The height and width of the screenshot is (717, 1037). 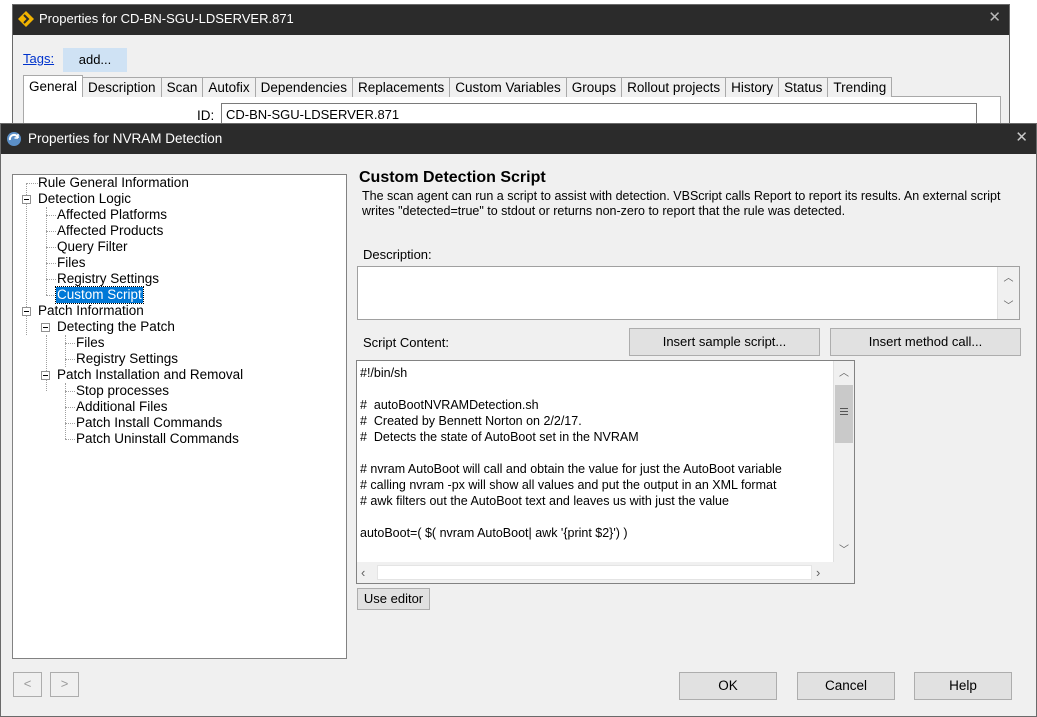 I want to click on ldms-app-icon, so click(x=26, y=19).